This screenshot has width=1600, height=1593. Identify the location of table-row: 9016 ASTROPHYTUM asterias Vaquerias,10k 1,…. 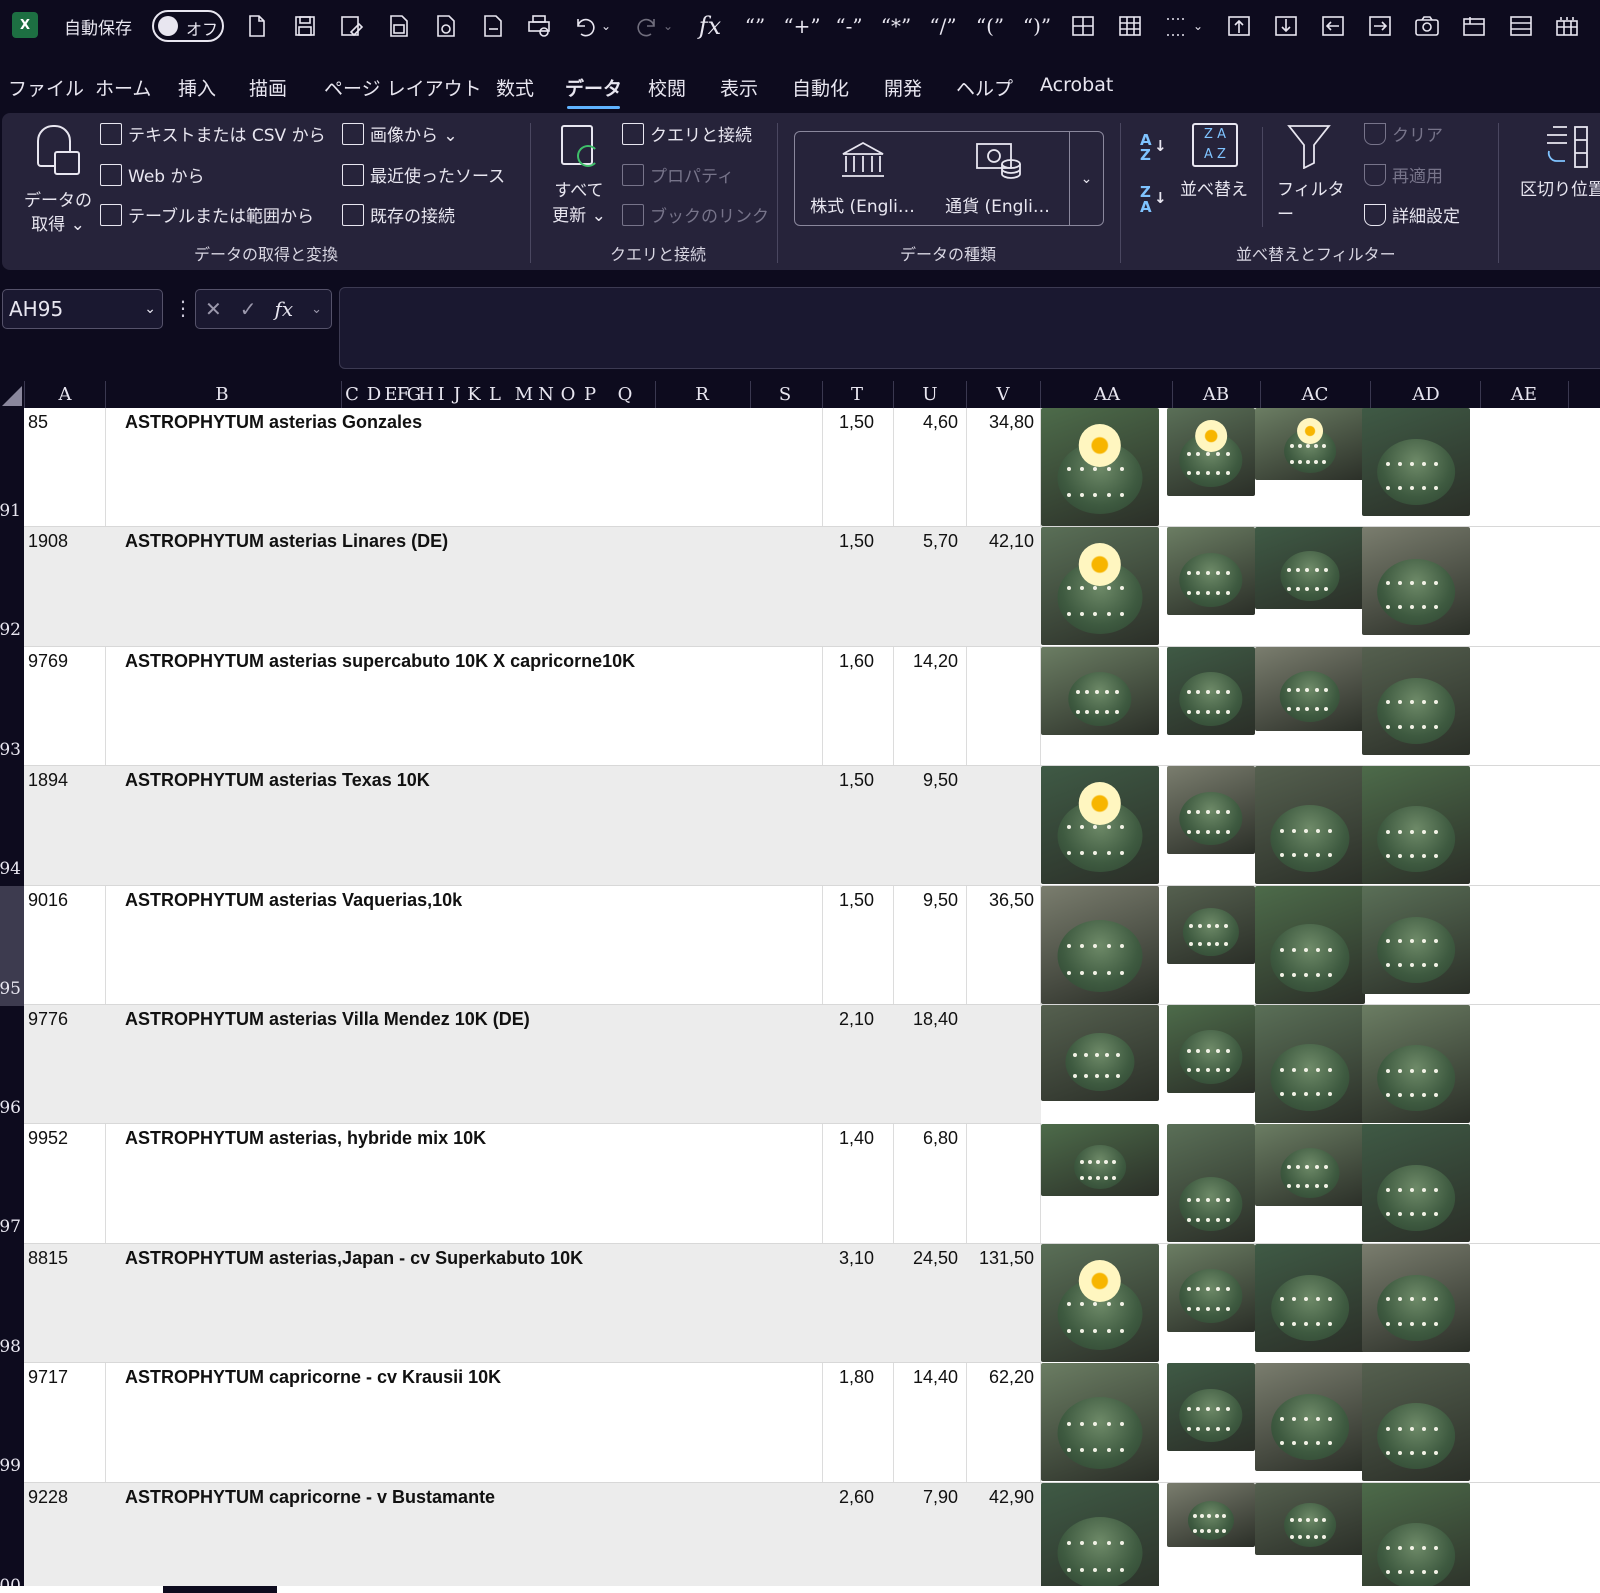
(812, 945).